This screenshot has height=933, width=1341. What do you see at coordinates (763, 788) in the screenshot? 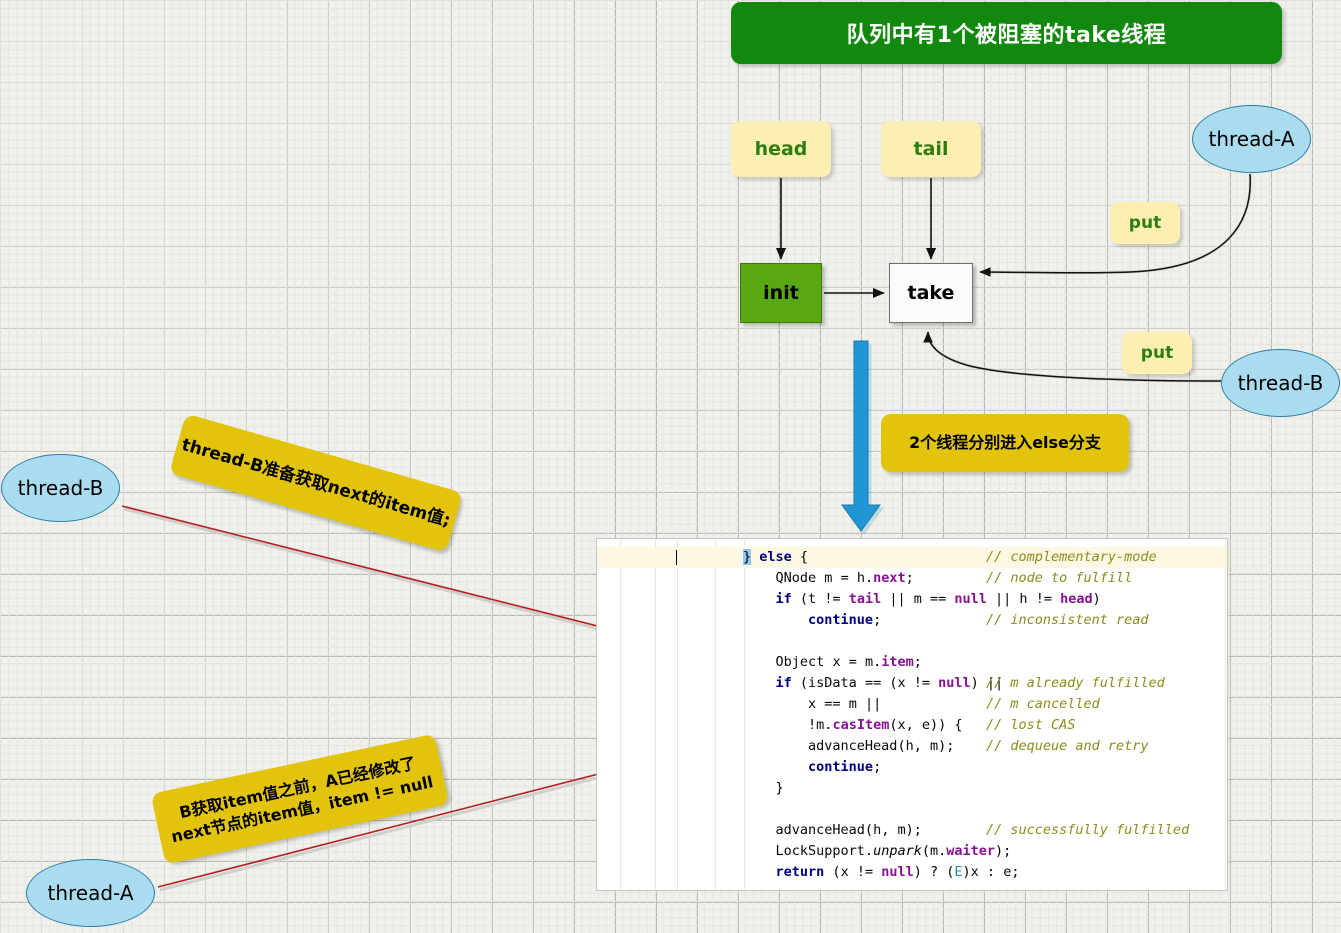
I see `code-line-text: }` at bounding box center [763, 788].